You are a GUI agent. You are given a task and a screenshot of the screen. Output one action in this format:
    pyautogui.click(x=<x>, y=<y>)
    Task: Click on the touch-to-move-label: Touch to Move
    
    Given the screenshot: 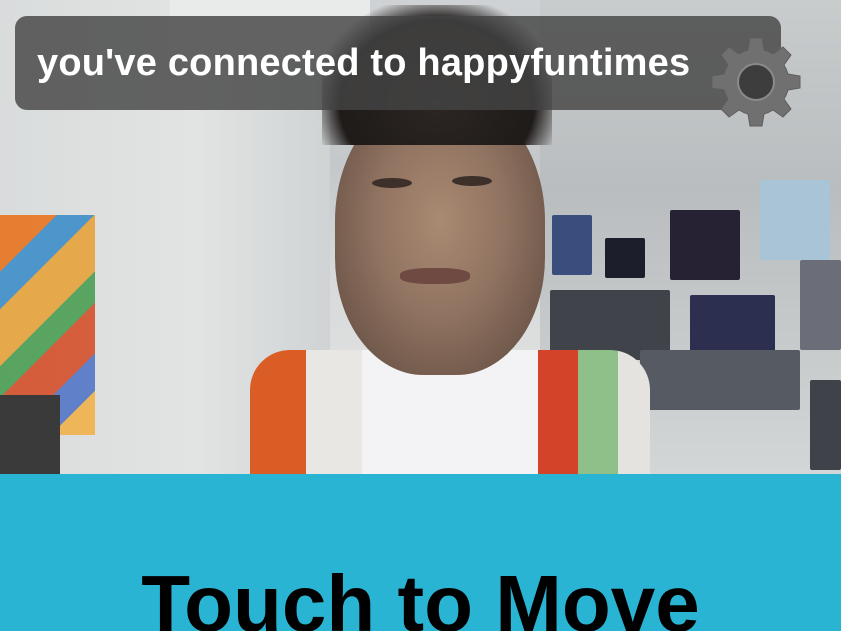 What is the action you would take?
    pyautogui.click(x=420, y=595)
    